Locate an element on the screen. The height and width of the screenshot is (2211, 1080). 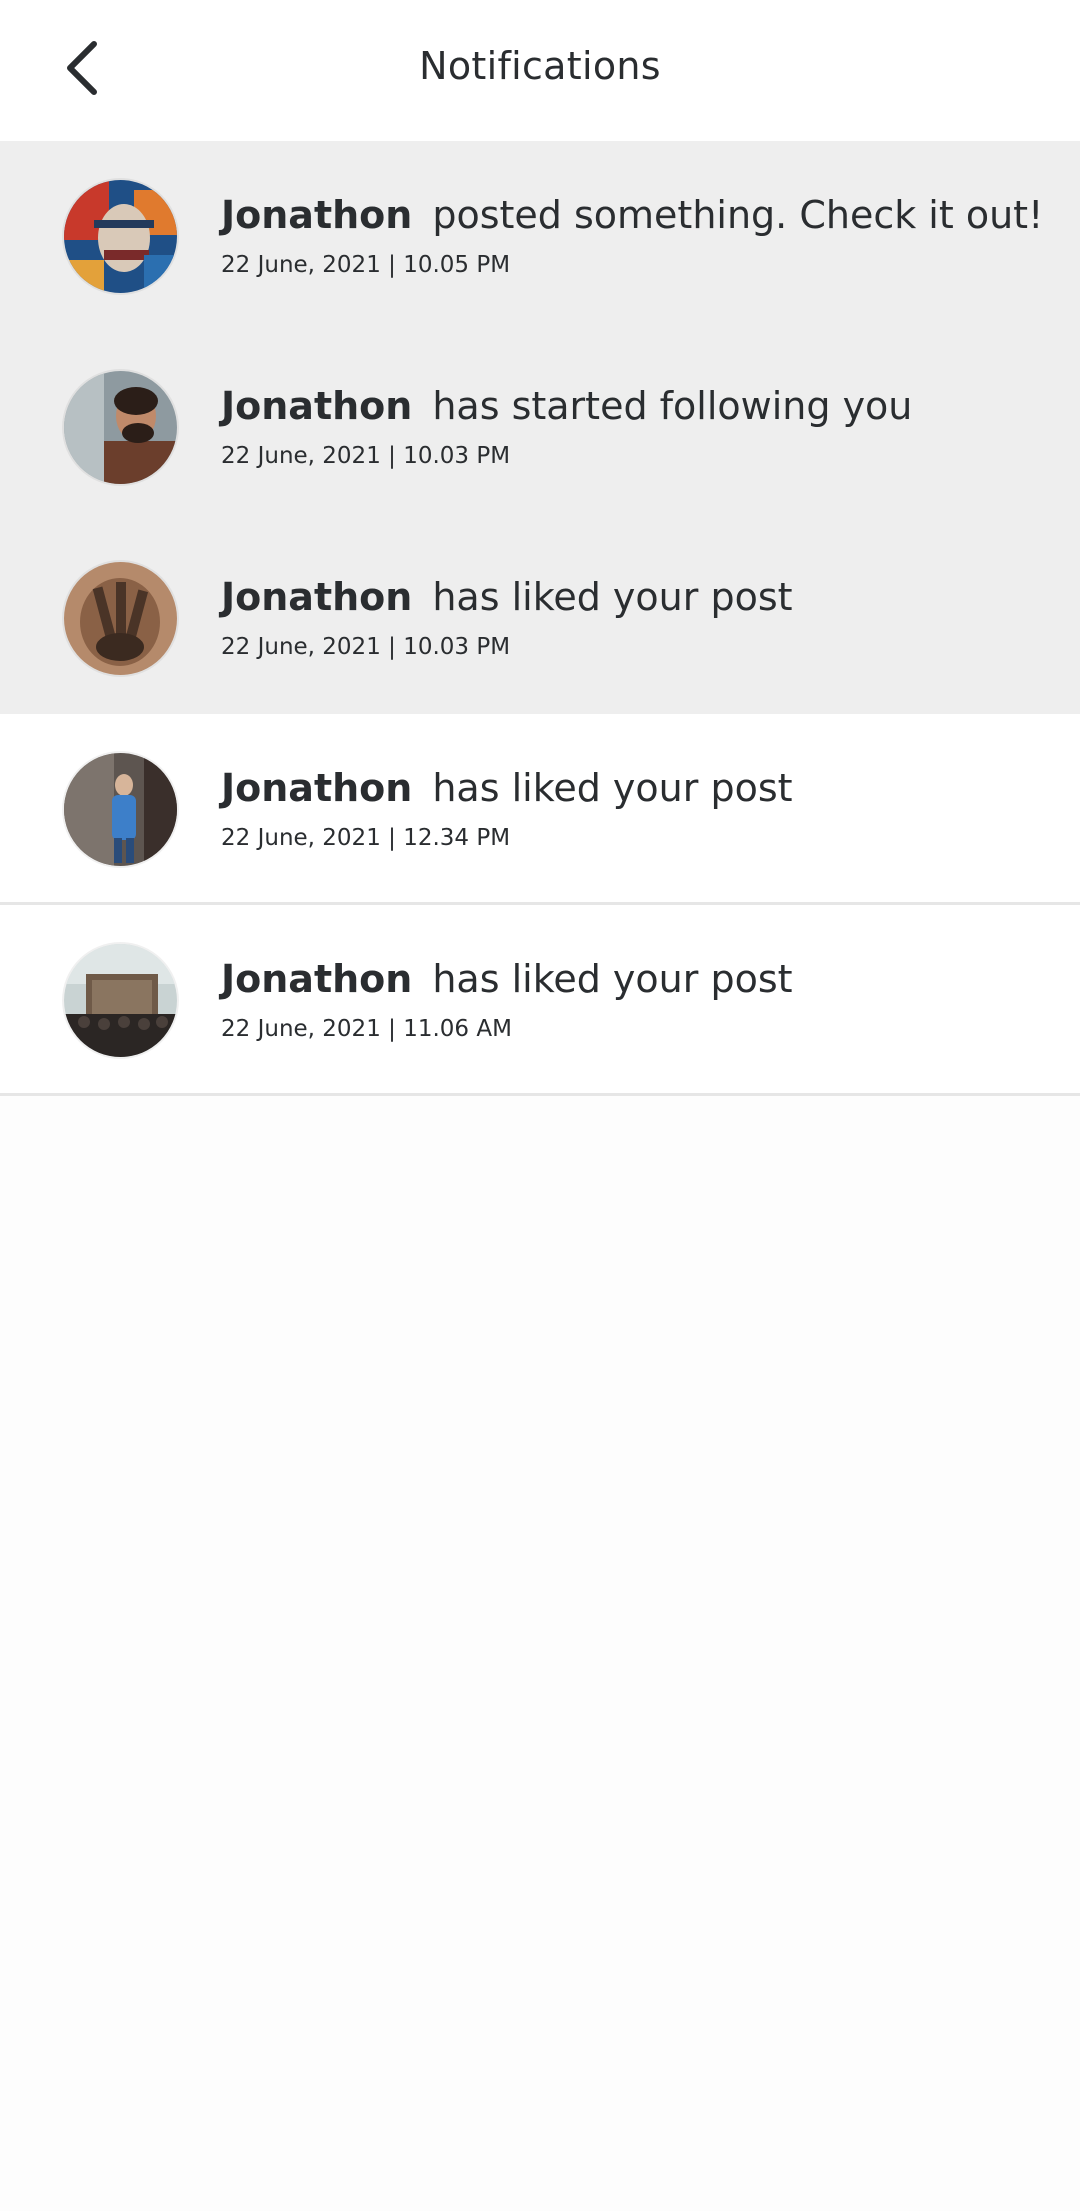
notification-message: Jonathon posted something. Check it out! is located at coordinates (632, 215).